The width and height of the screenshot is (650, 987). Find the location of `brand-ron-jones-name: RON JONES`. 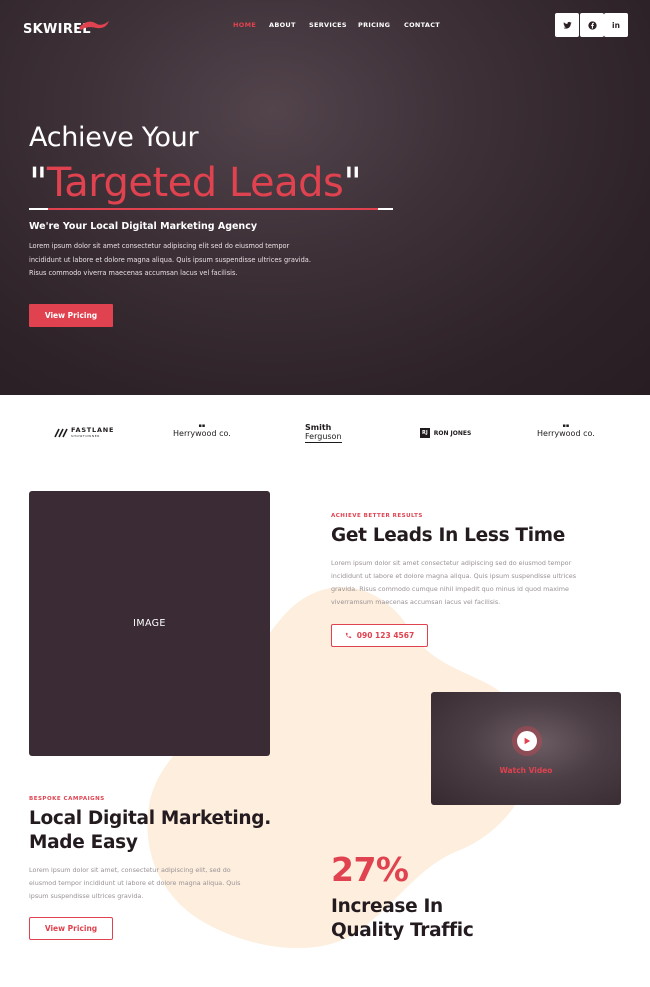

brand-ron-jones-name: RON JONES is located at coordinates (452, 433).